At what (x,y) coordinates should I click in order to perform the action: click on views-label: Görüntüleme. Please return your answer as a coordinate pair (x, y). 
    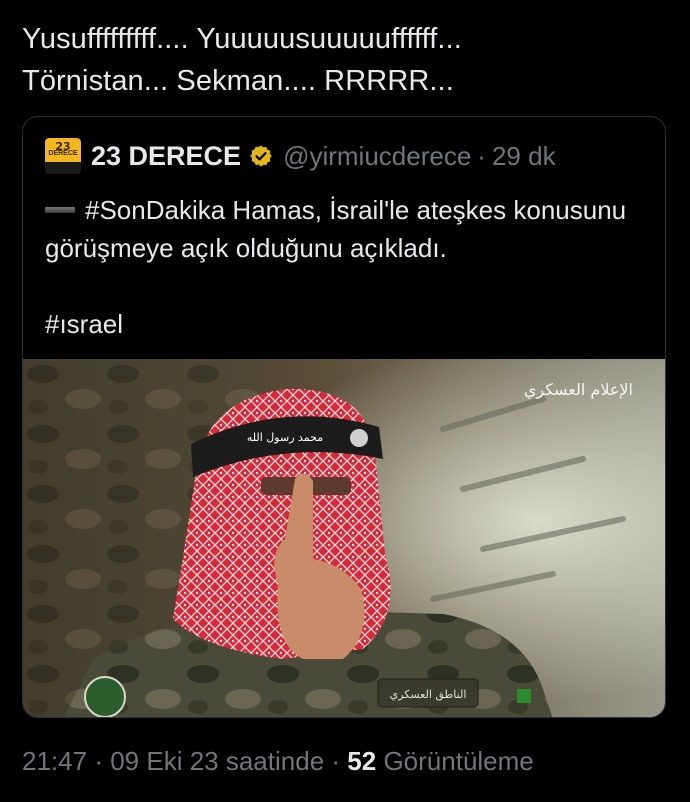
    Looking at the image, I should click on (458, 761).